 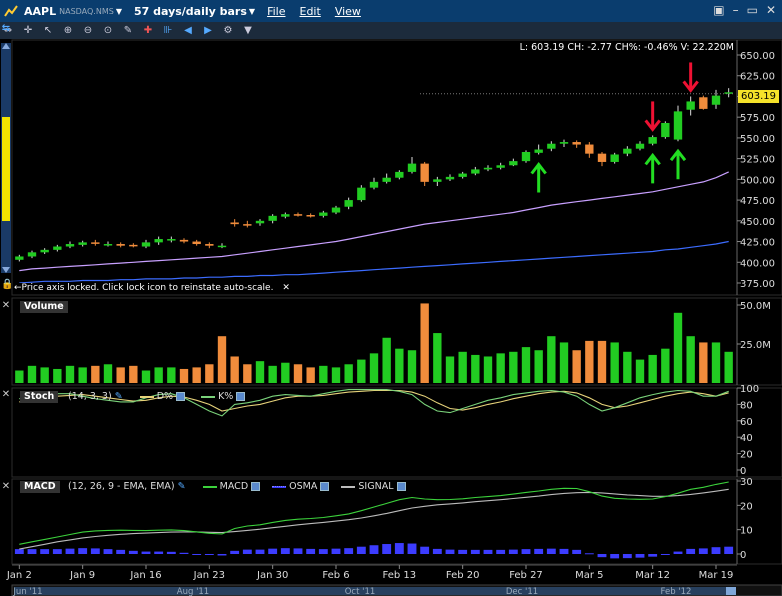 What do you see at coordinates (158, 397) in the screenshot?
I see `stoch-legend: (14, 3, 3) ✎ D% K%` at bounding box center [158, 397].